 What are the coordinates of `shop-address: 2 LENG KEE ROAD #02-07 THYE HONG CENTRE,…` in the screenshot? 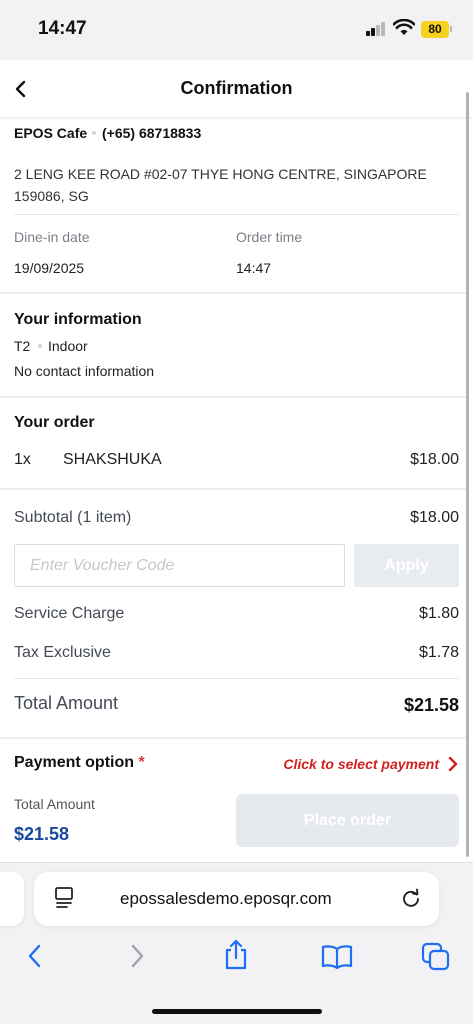 It's located at (220, 185).